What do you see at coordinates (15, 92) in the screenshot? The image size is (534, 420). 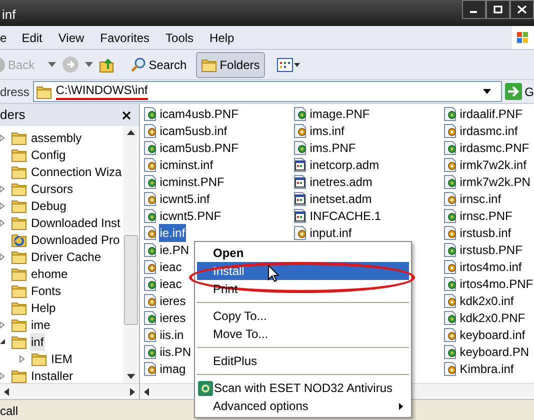 I see `address-label: dress` at bounding box center [15, 92].